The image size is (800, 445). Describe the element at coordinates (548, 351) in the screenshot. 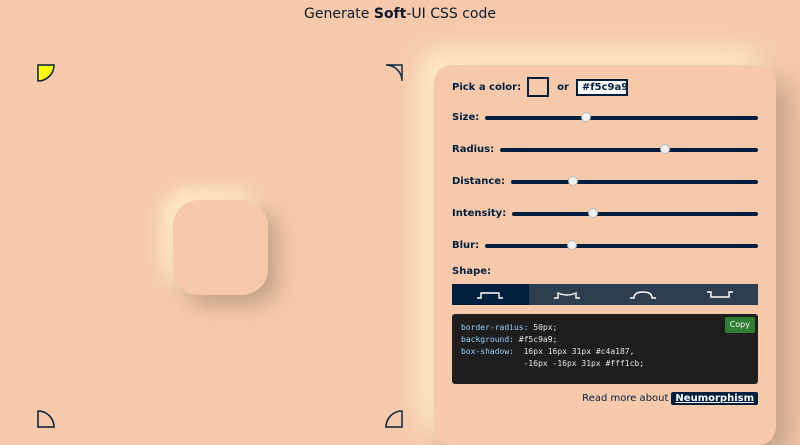

I see `code-line: box-shadow: 16px 16px 31px #c4a187,` at that location.